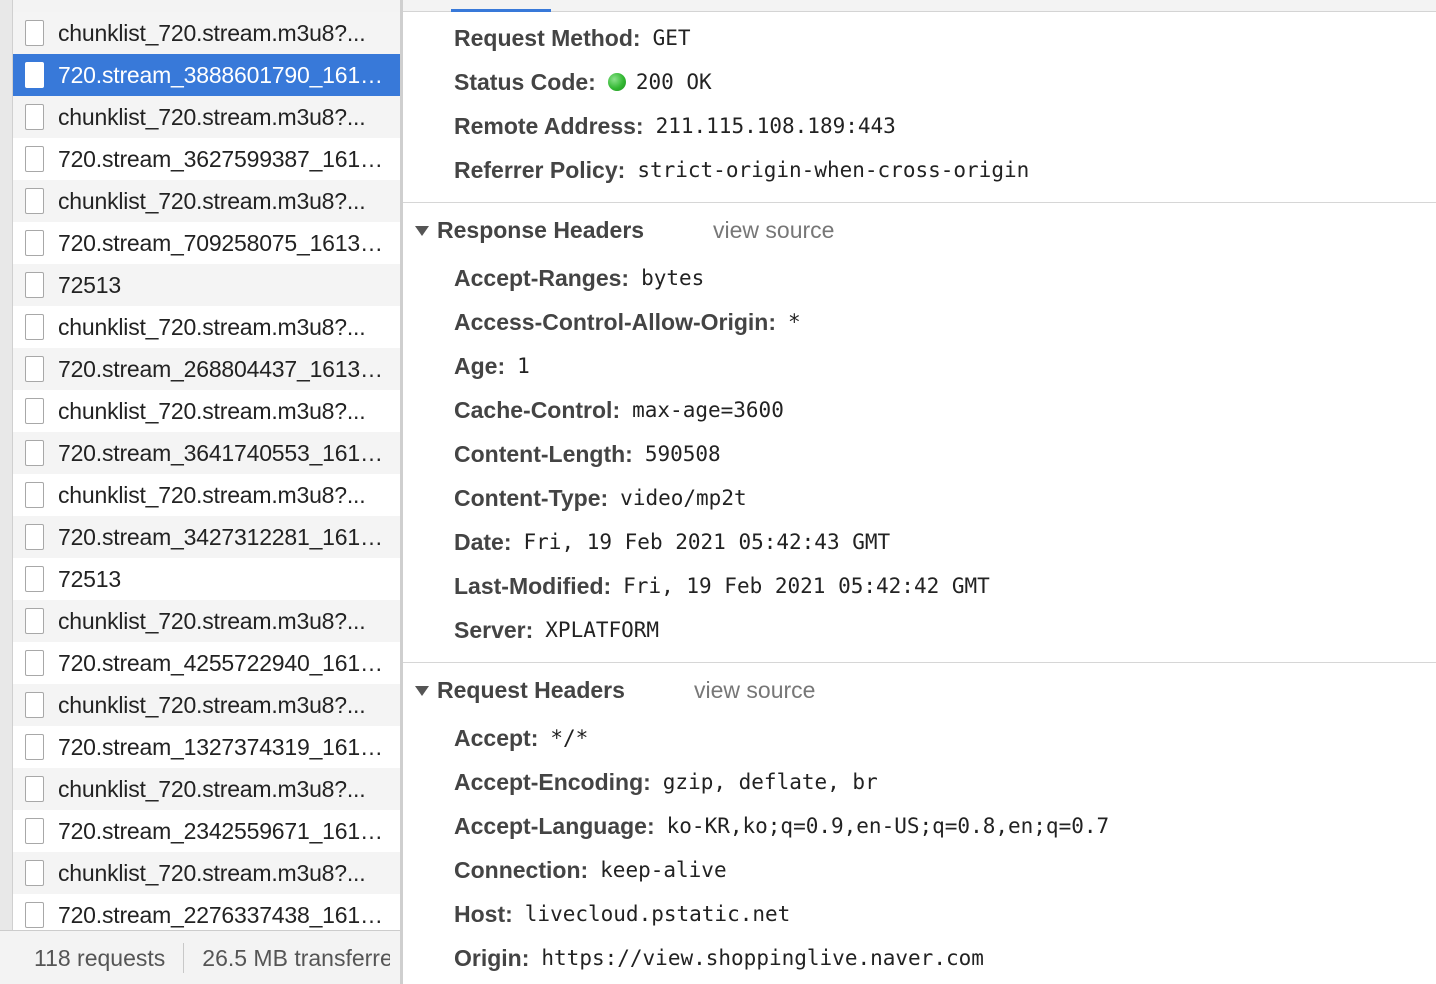 This screenshot has height=984, width=1436. What do you see at coordinates (533, 585) in the screenshot?
I see `header-key: Last-Modified:` at bounding box center [533, 585].